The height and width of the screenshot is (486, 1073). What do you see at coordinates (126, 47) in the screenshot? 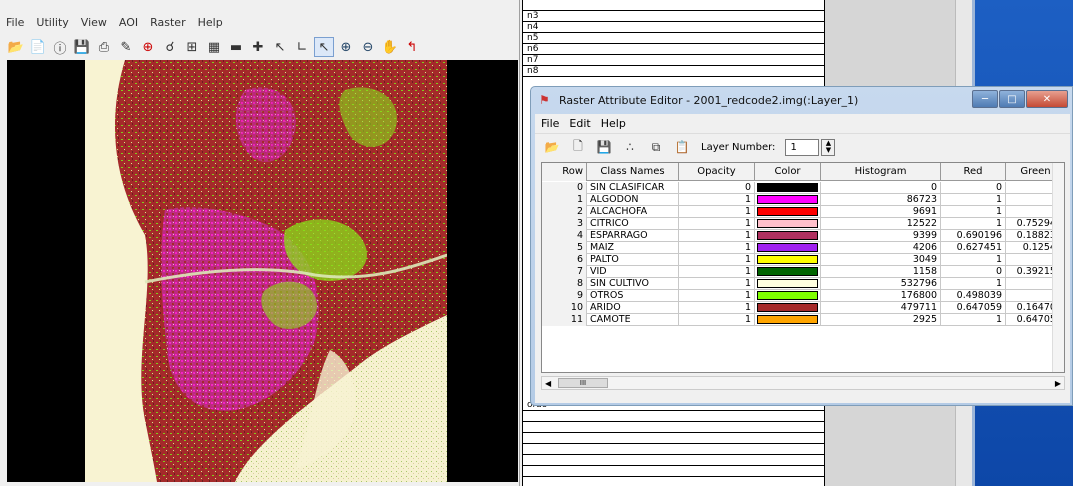
I see `eraser-icon: ✎` at bounding box center [126, 47].